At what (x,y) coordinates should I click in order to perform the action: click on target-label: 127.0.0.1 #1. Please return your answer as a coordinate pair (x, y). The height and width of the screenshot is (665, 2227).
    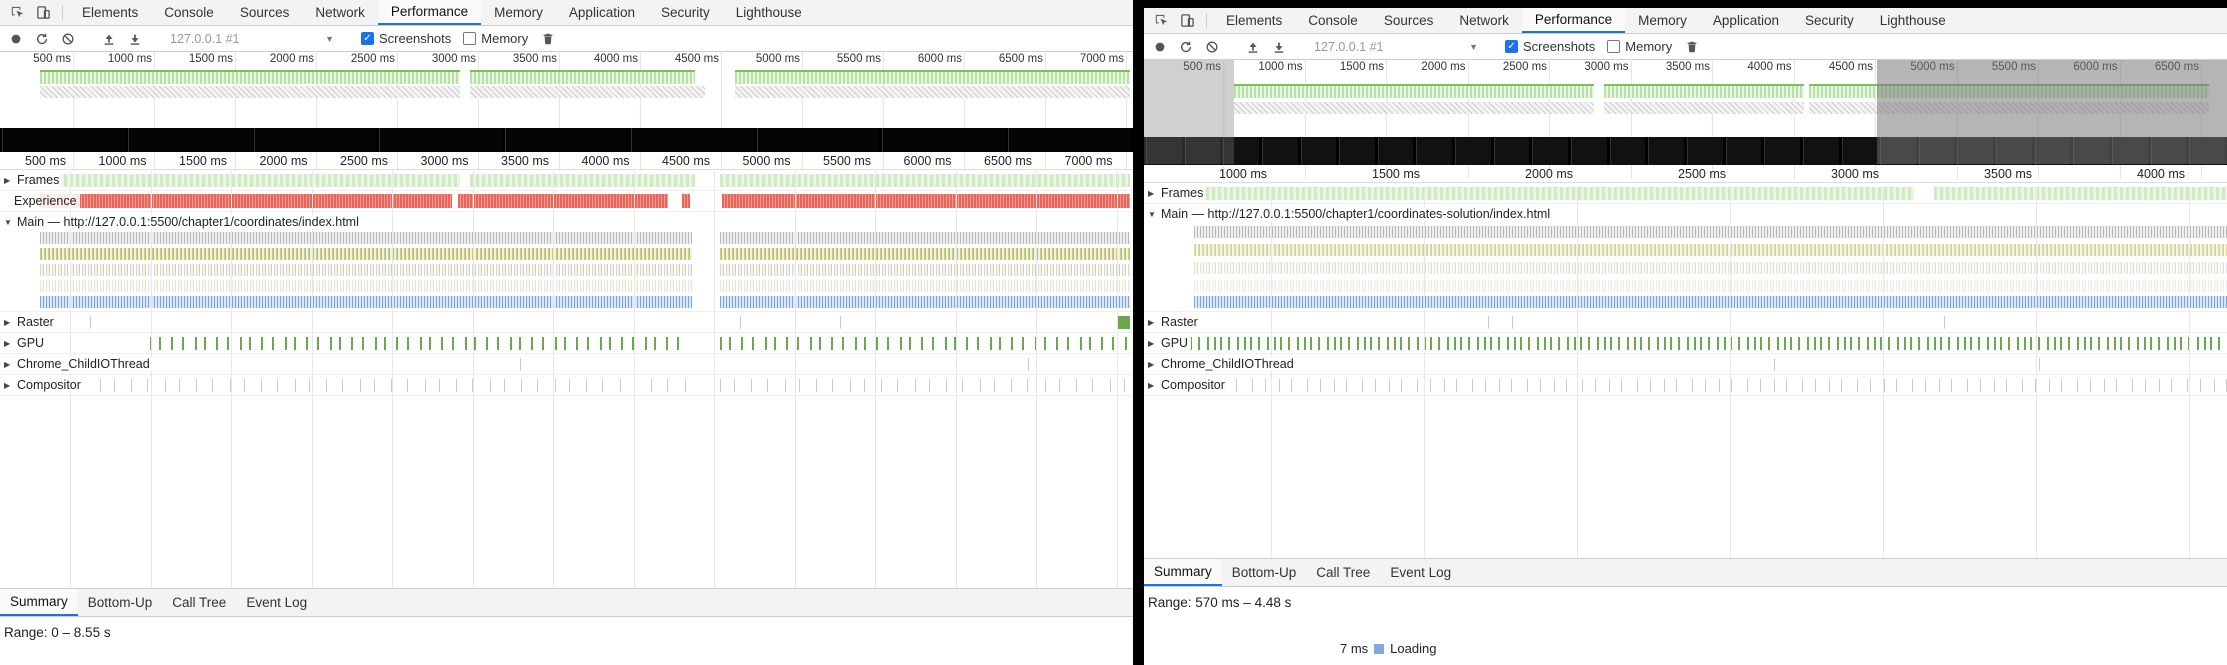
    Looking at the image, I should click on (1349, 46).